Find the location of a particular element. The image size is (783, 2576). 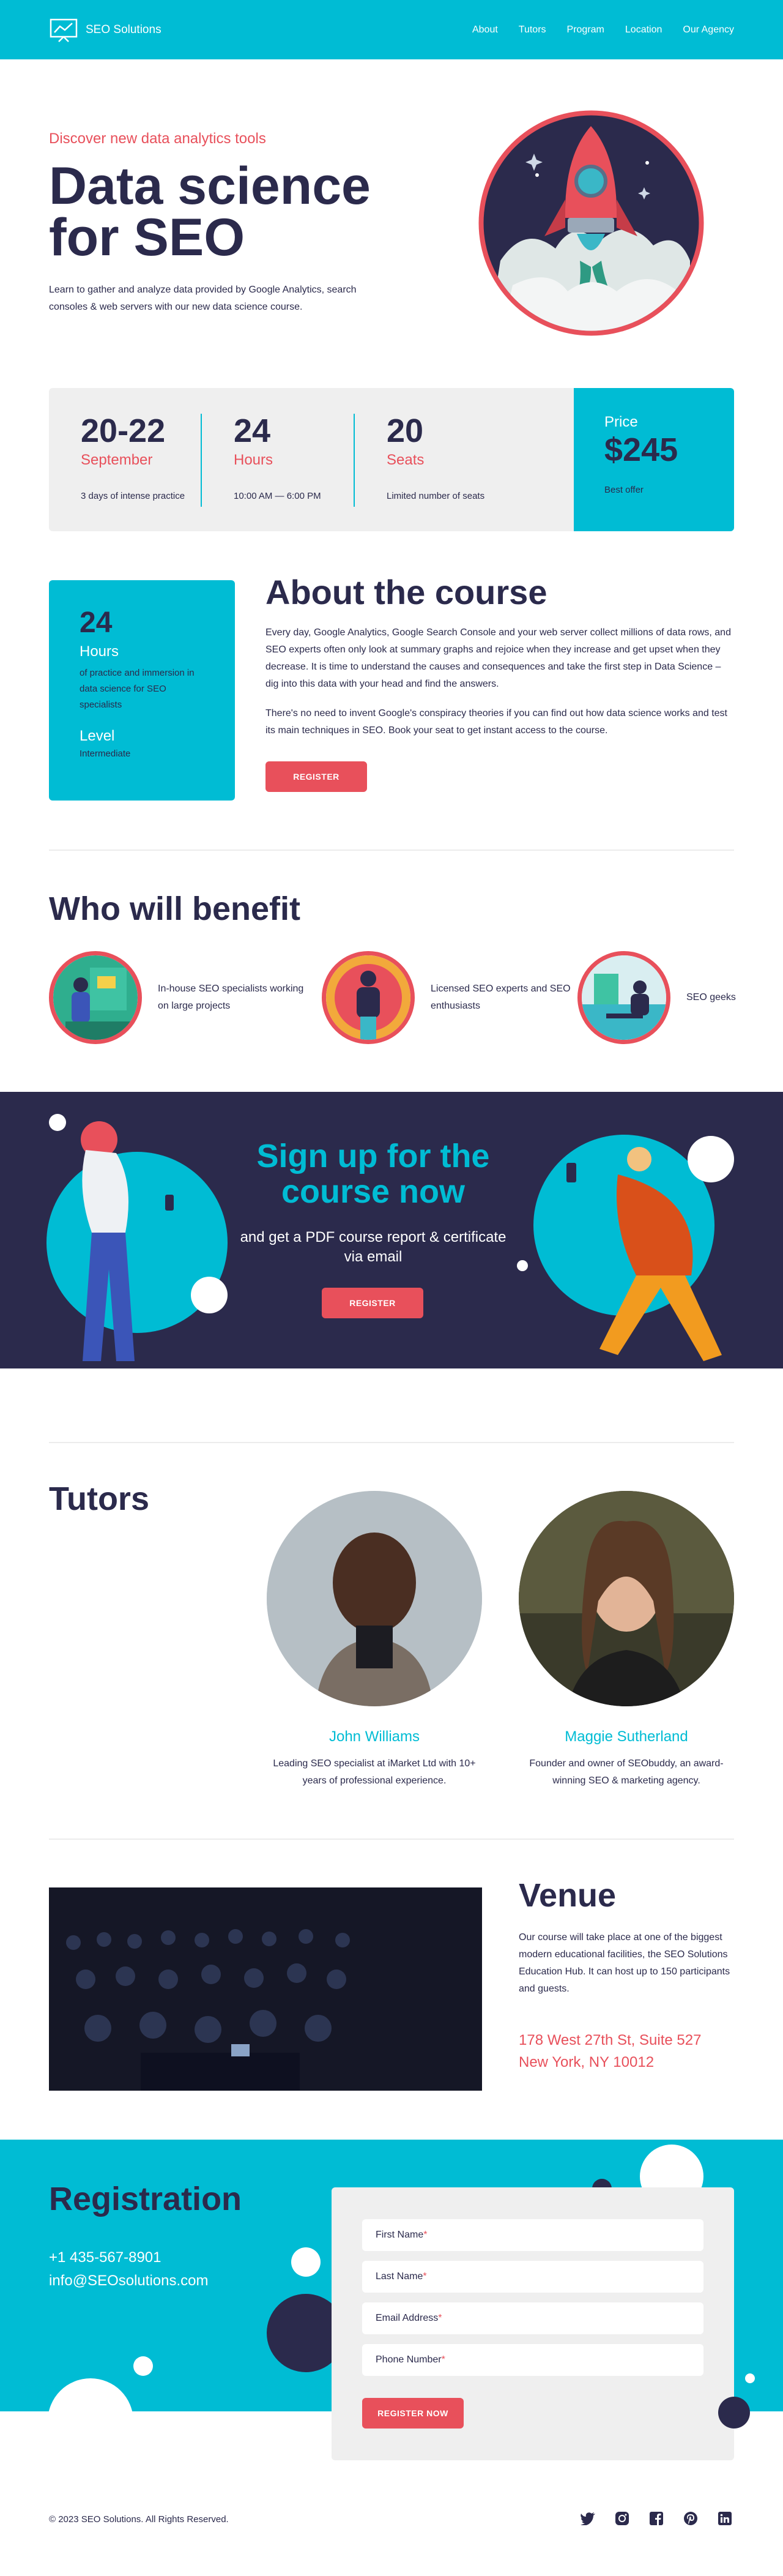

benefit-title: Who will benefit is located at coordinates (174, 908).